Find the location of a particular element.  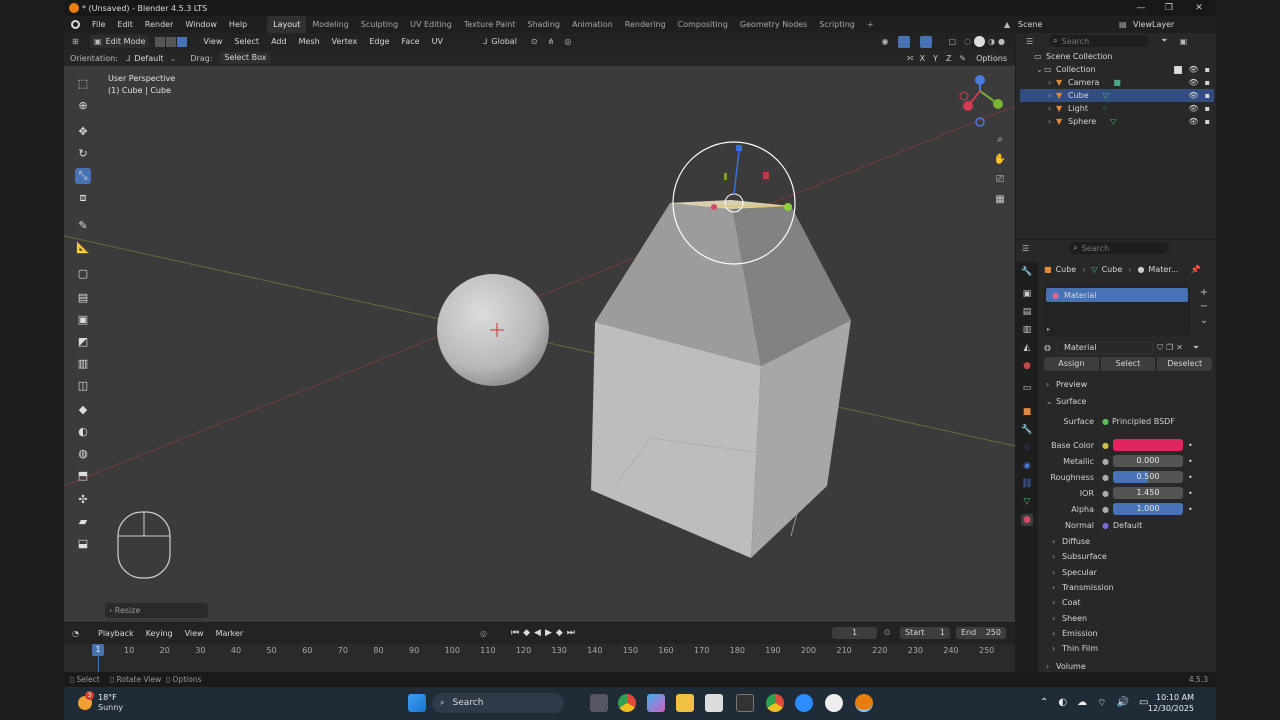

tab-animation: Animation is located at coordinates (592, 24).